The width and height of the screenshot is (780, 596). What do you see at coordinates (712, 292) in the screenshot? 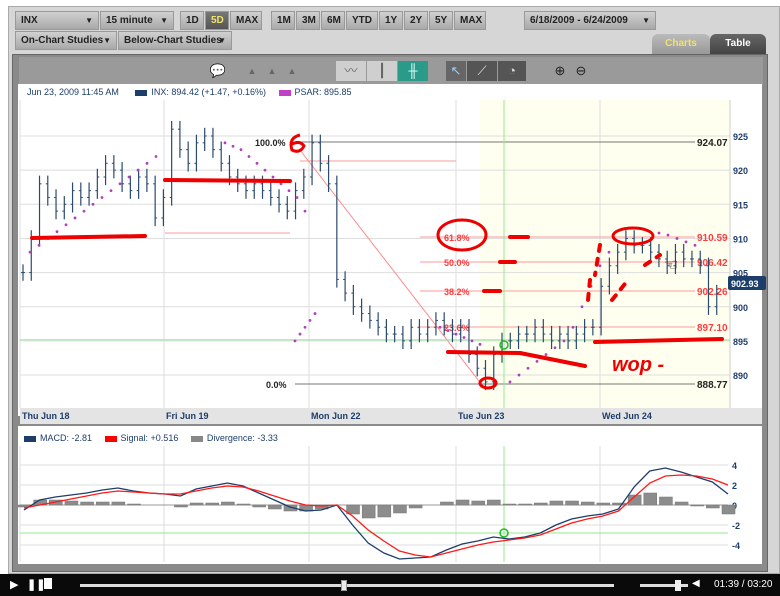
I see `fib-value-label: 902.26` at bounding box center [712, 292].